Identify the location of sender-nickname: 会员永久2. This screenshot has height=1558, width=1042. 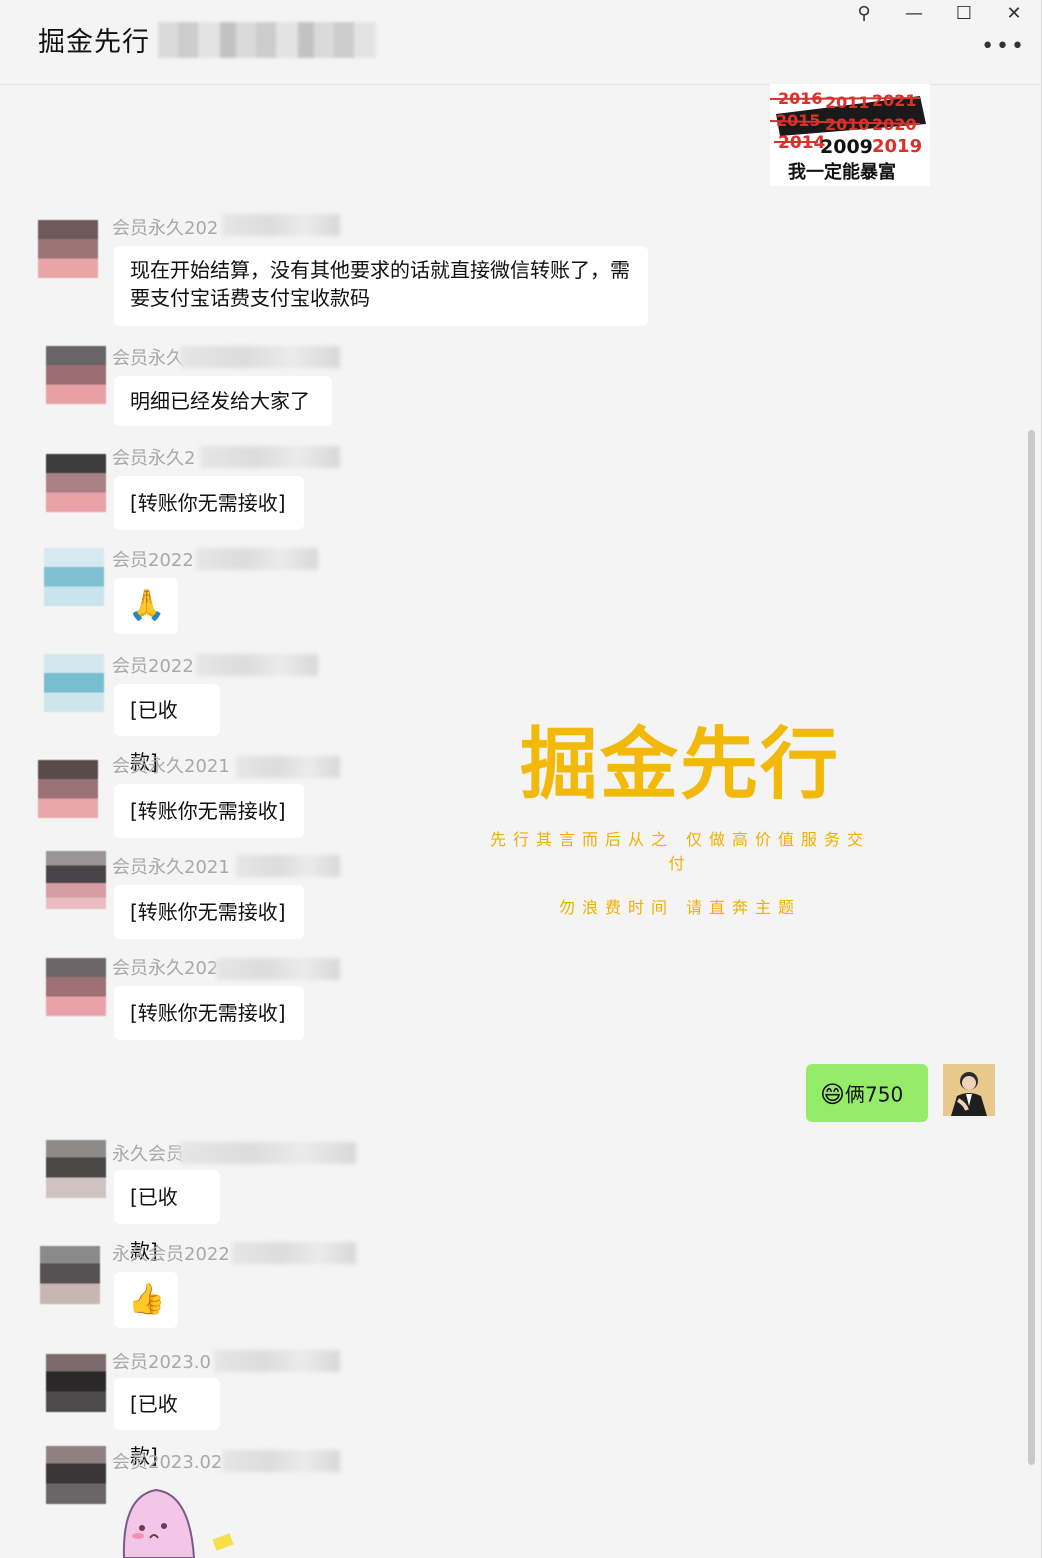
(154, 458).